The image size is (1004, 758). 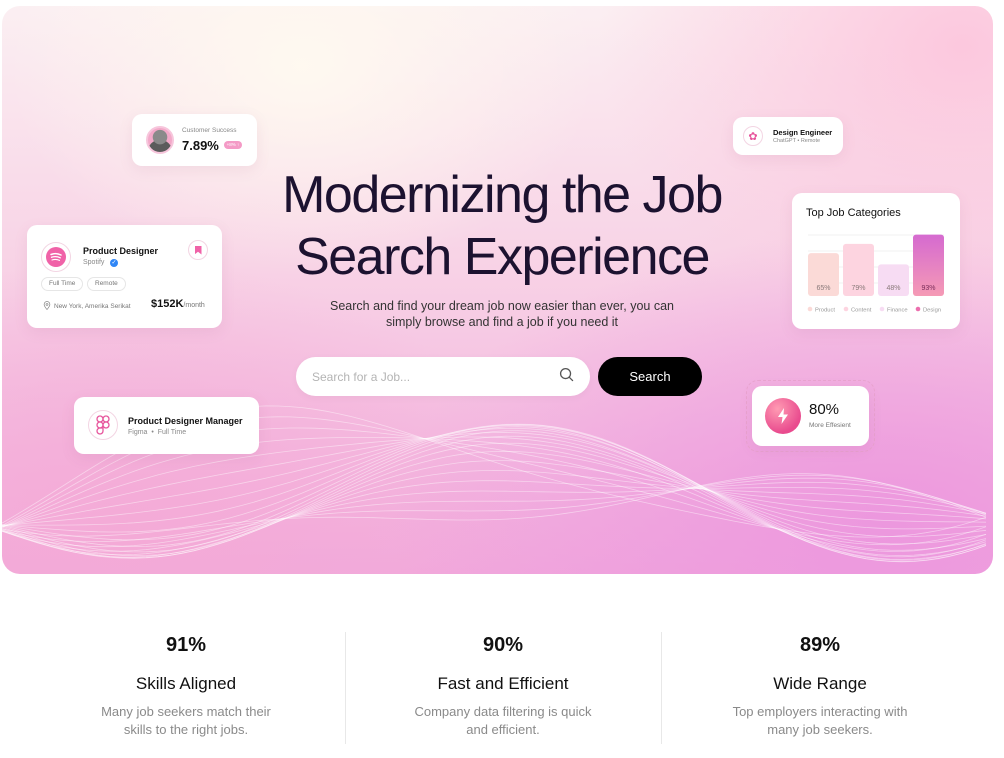 What do you see at coordinates (200, 145) in the screenshot?
I see `customer-success-value: 7.89%` at bounding box center [200, 145].